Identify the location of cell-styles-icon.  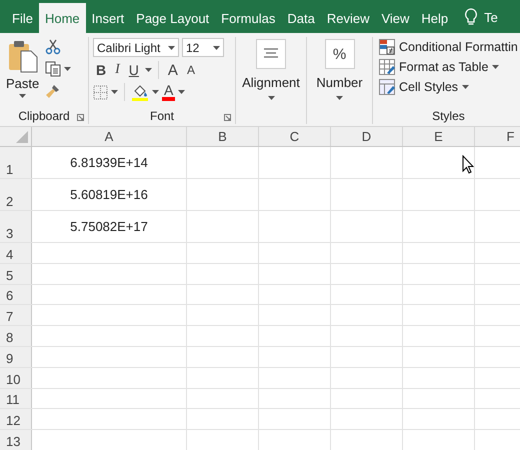
(387, 87).